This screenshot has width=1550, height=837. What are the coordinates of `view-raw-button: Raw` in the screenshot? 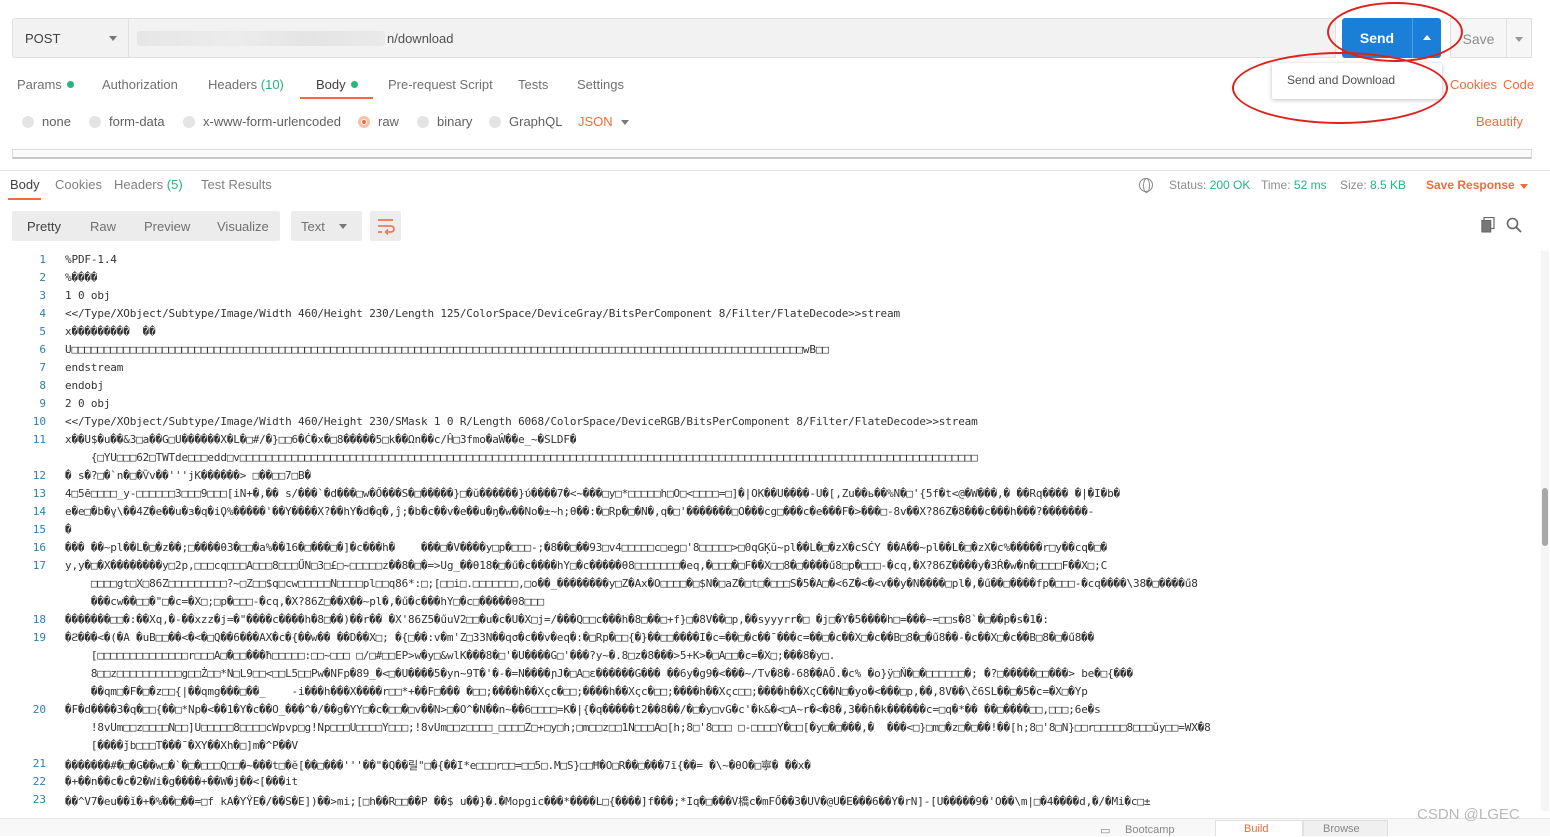 It's located at (103, 226).